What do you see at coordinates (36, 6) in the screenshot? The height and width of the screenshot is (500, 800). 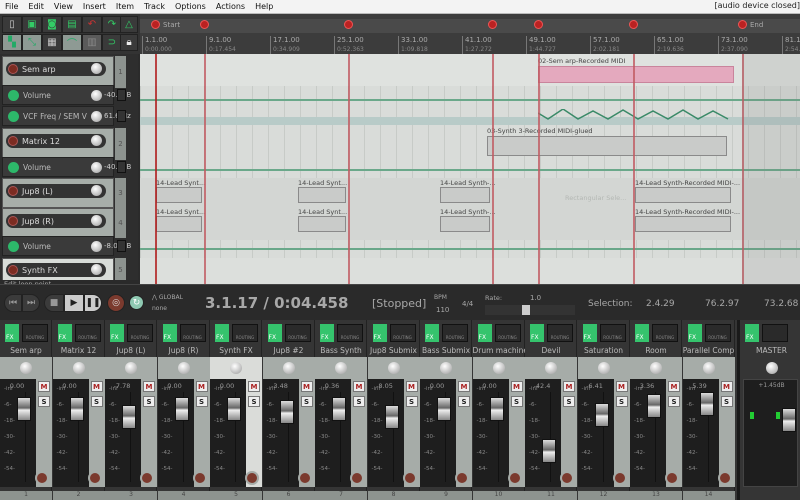 I see `menu-edit: Edit` at bounding box center [36, 6].